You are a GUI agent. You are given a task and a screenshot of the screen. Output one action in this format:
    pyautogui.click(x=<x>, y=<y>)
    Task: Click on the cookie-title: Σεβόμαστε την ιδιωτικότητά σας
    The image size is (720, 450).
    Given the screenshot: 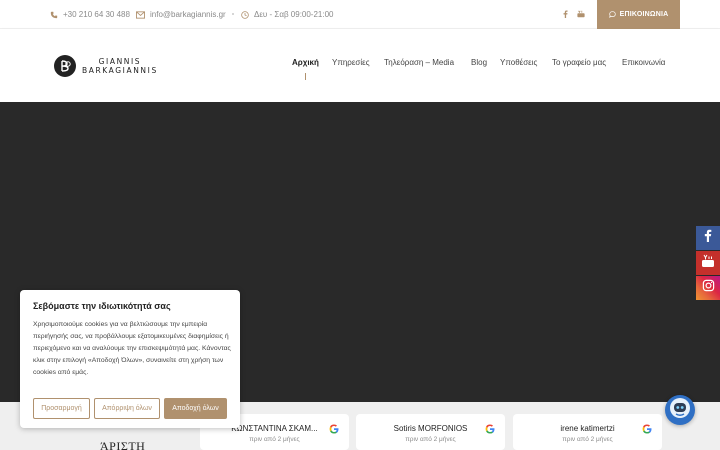 What is the action you would take?
    pyautogui.click(x=102, y=306)
    